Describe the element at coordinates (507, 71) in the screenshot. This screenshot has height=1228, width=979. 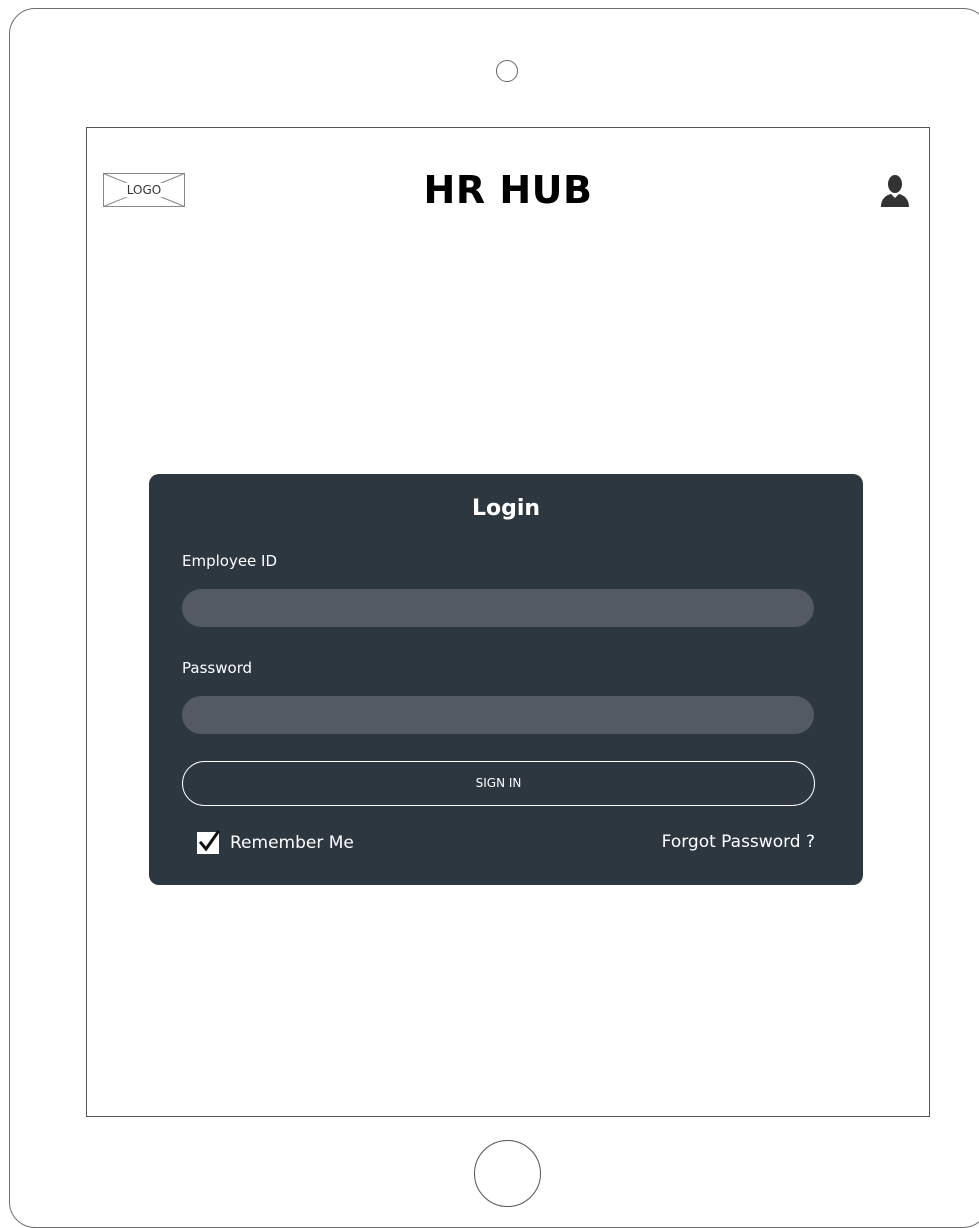
I see `camera-icon` at that location.